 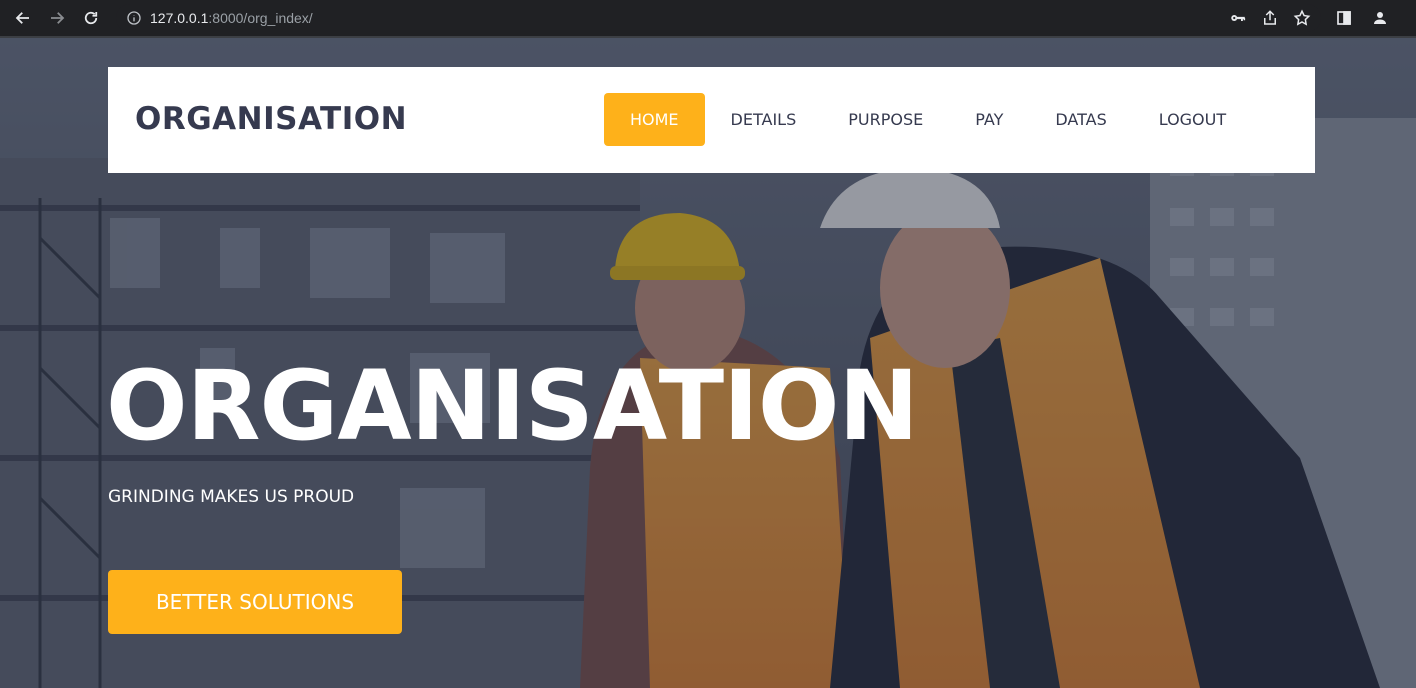 I want to click on url-path: :8000/org_index/, so click(x=260, y=18).